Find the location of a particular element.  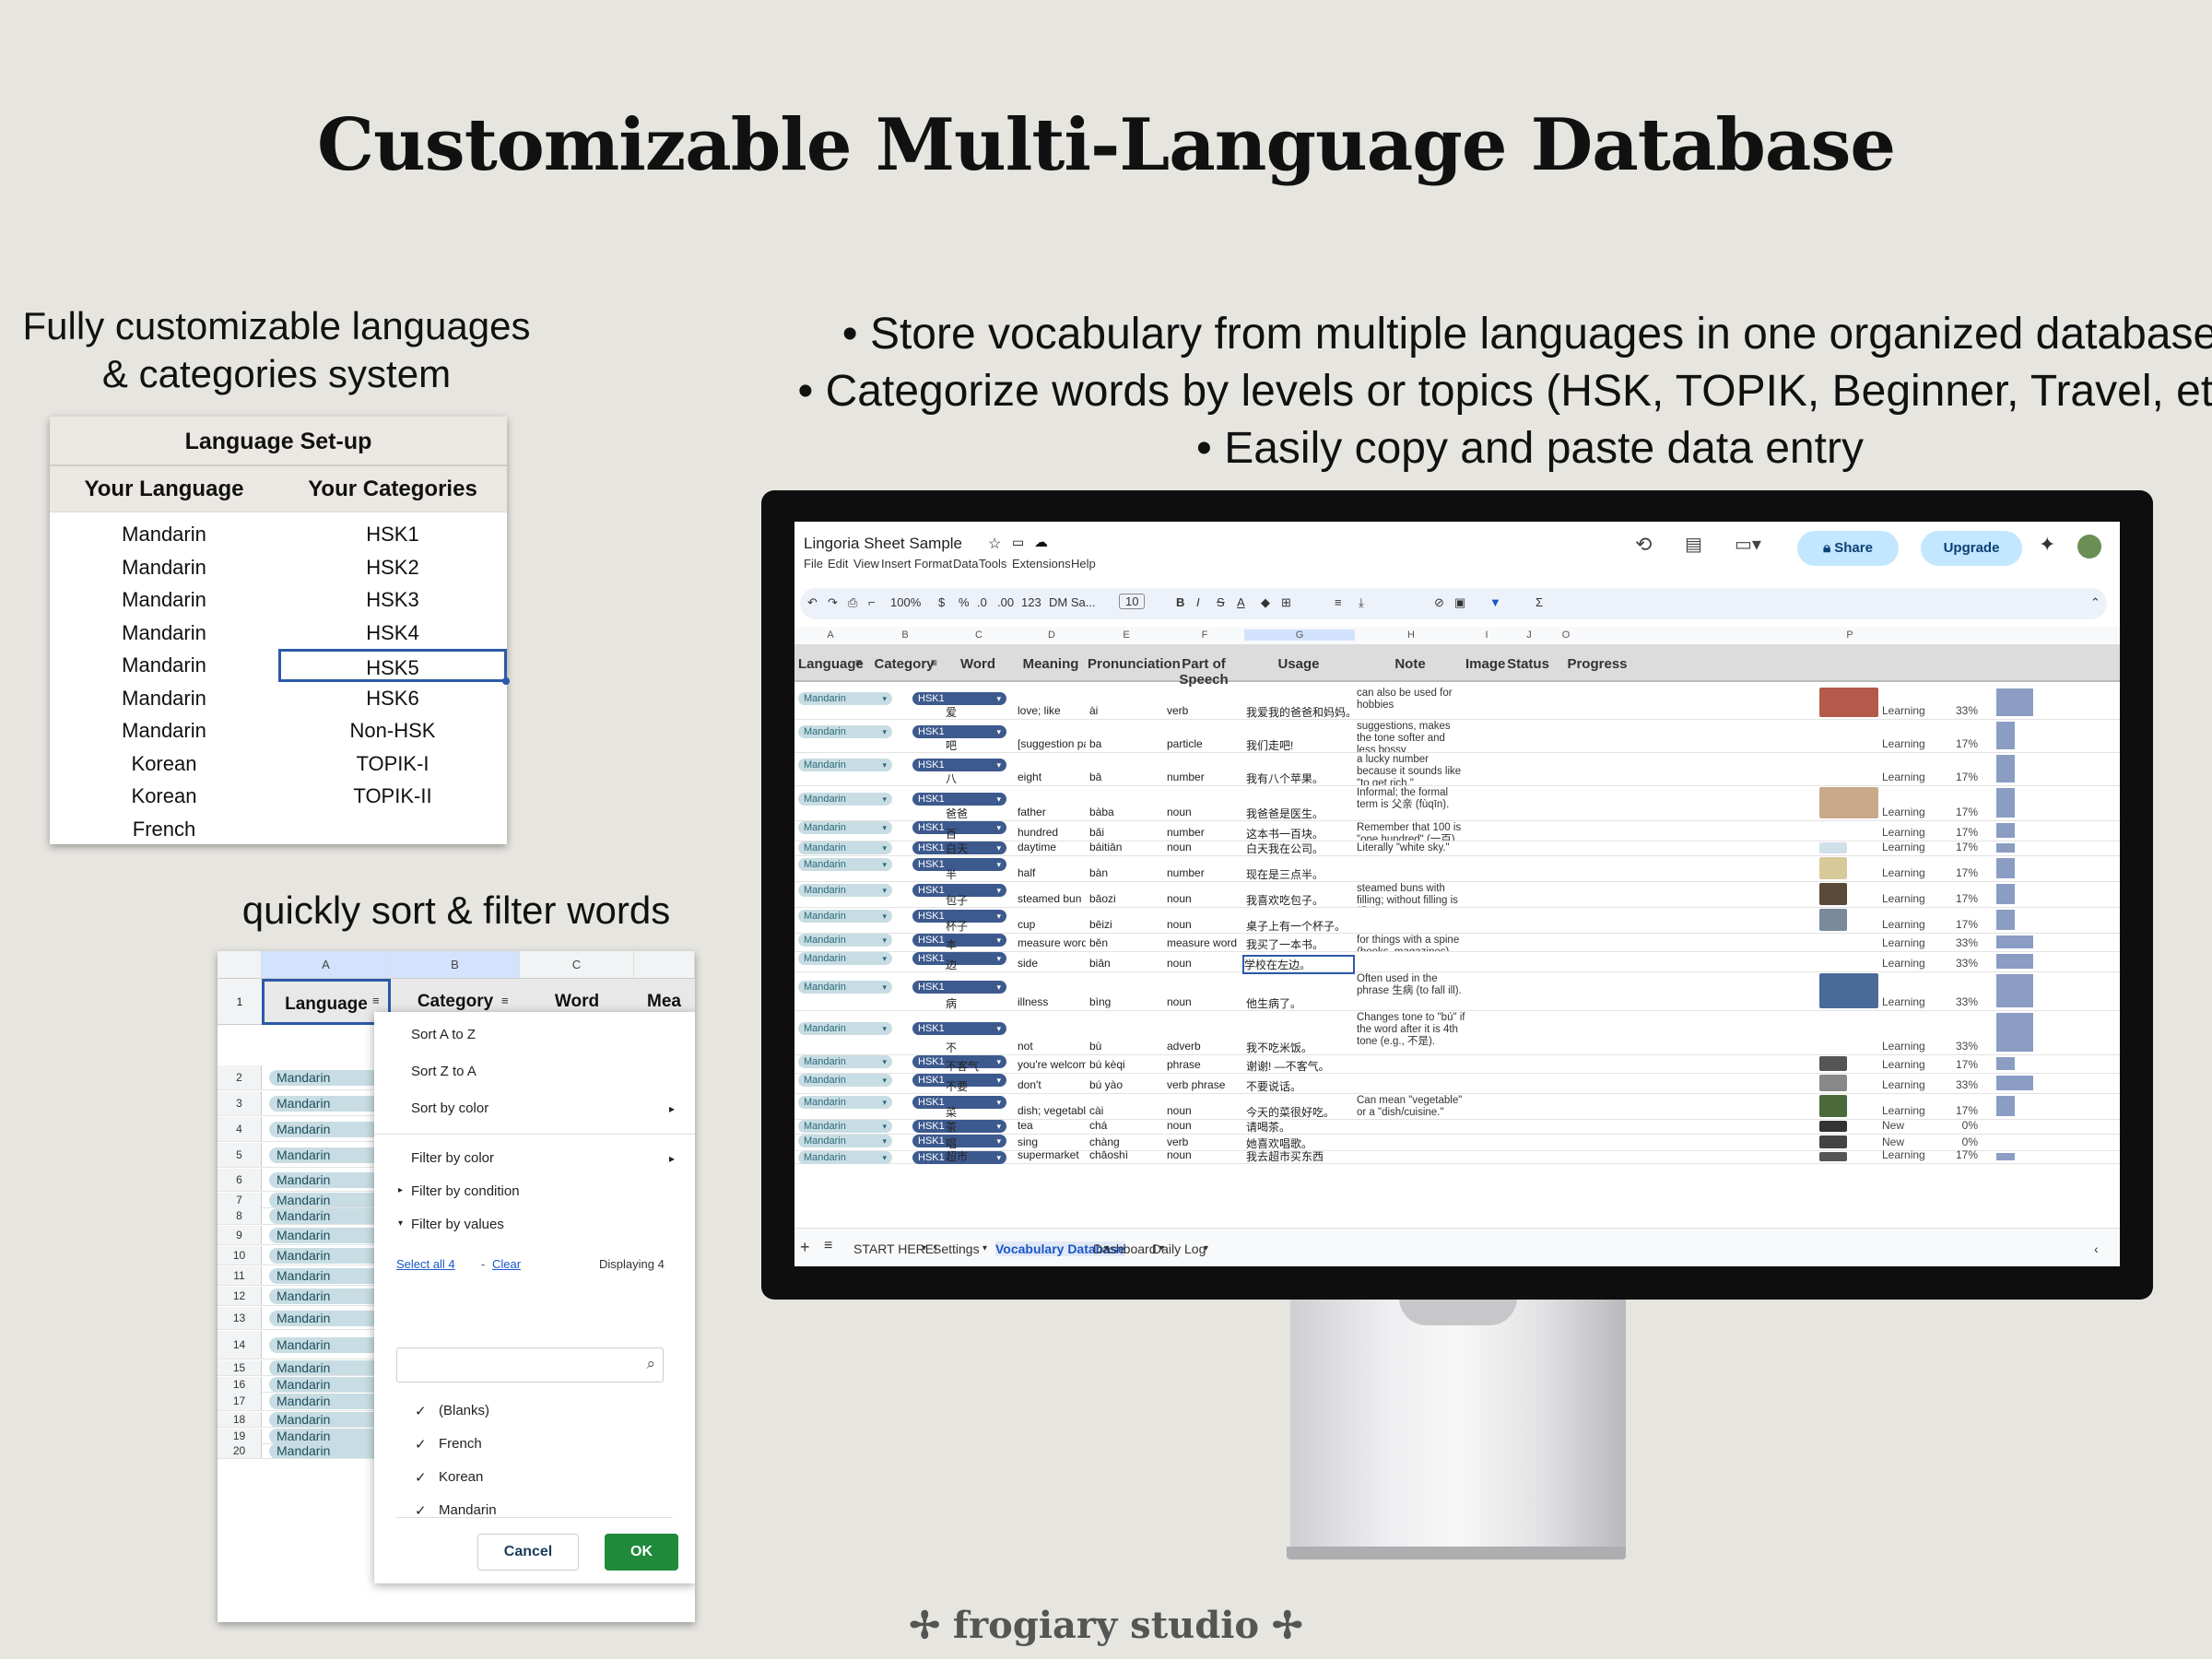

comment-icon: ▤ is located at coordinates (1693, 544).